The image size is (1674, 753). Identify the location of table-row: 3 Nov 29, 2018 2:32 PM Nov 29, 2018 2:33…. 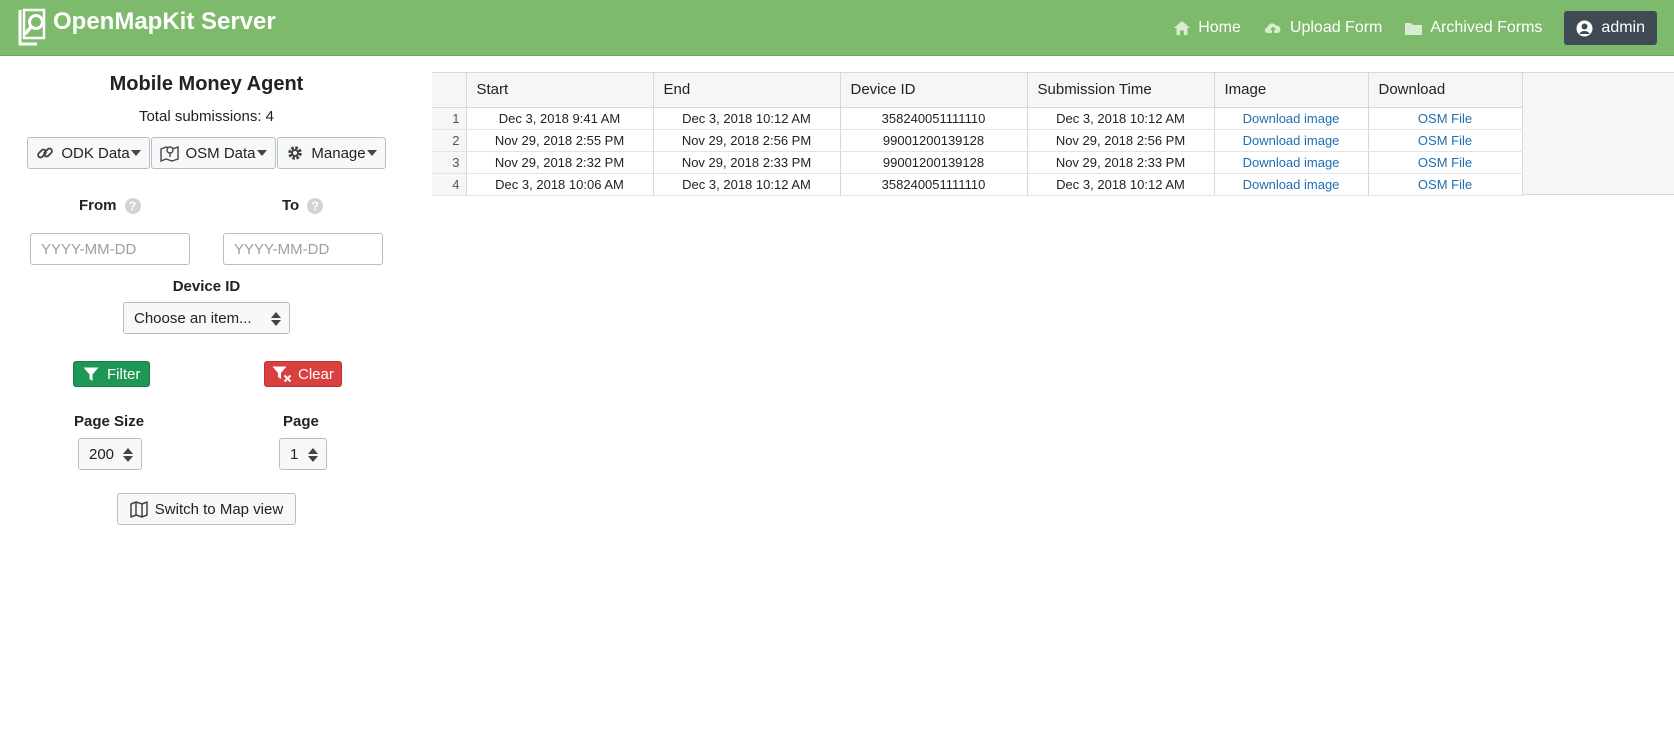
(977, 162).